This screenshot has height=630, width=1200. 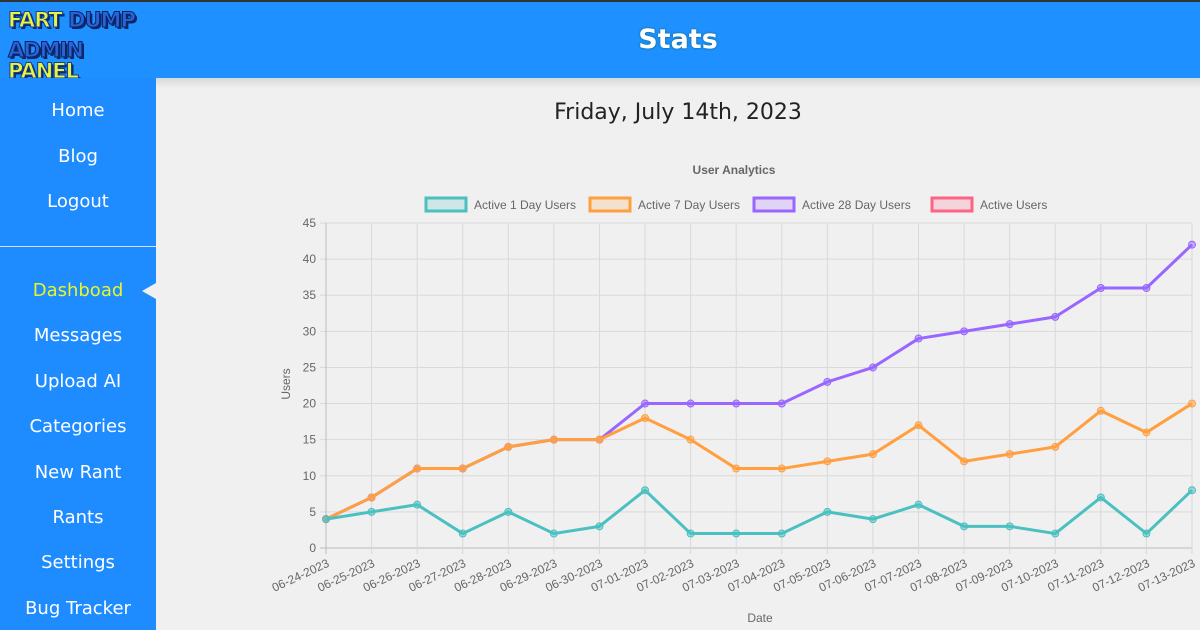 What do you see at coordinates (78, 609) in the screenshot?
I see `sidebar-item-bug-tracker: Bug Tracker` at bounding box center [78, 609].